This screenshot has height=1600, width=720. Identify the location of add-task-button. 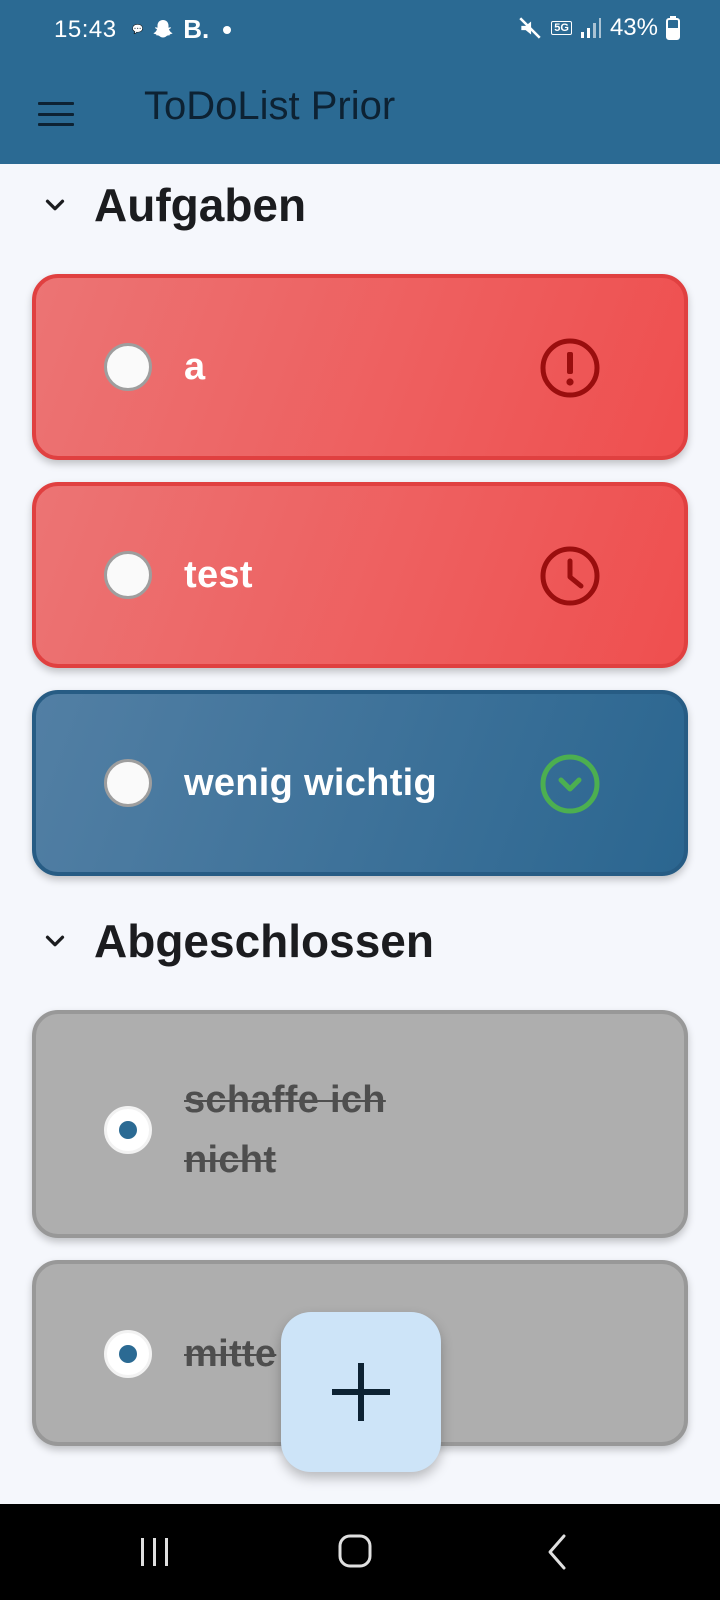
(361, 1392).